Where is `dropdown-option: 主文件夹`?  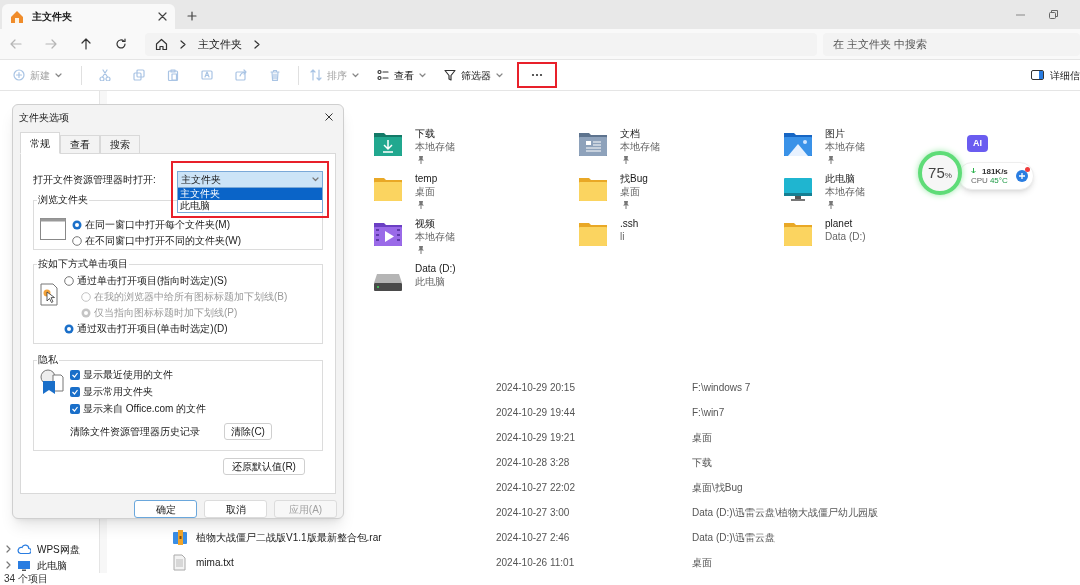
dropdown-option: 主文件夹 is located at coordinates (250, 193).